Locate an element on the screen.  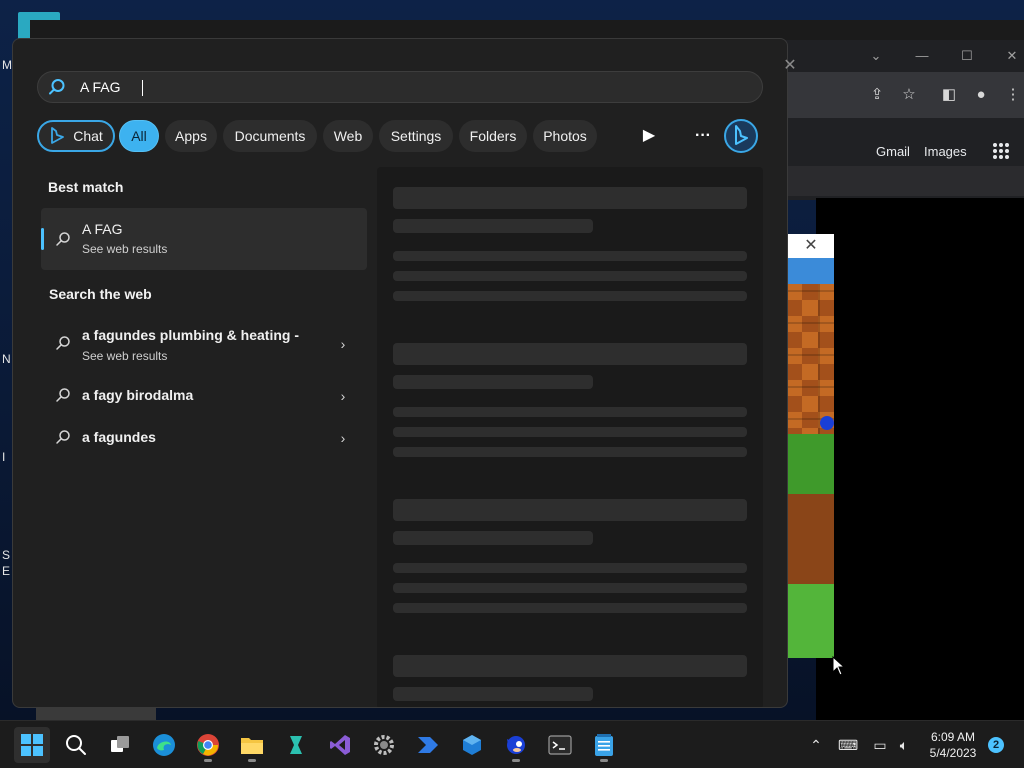
file-explorer-button is located at coordinates (252, 745).